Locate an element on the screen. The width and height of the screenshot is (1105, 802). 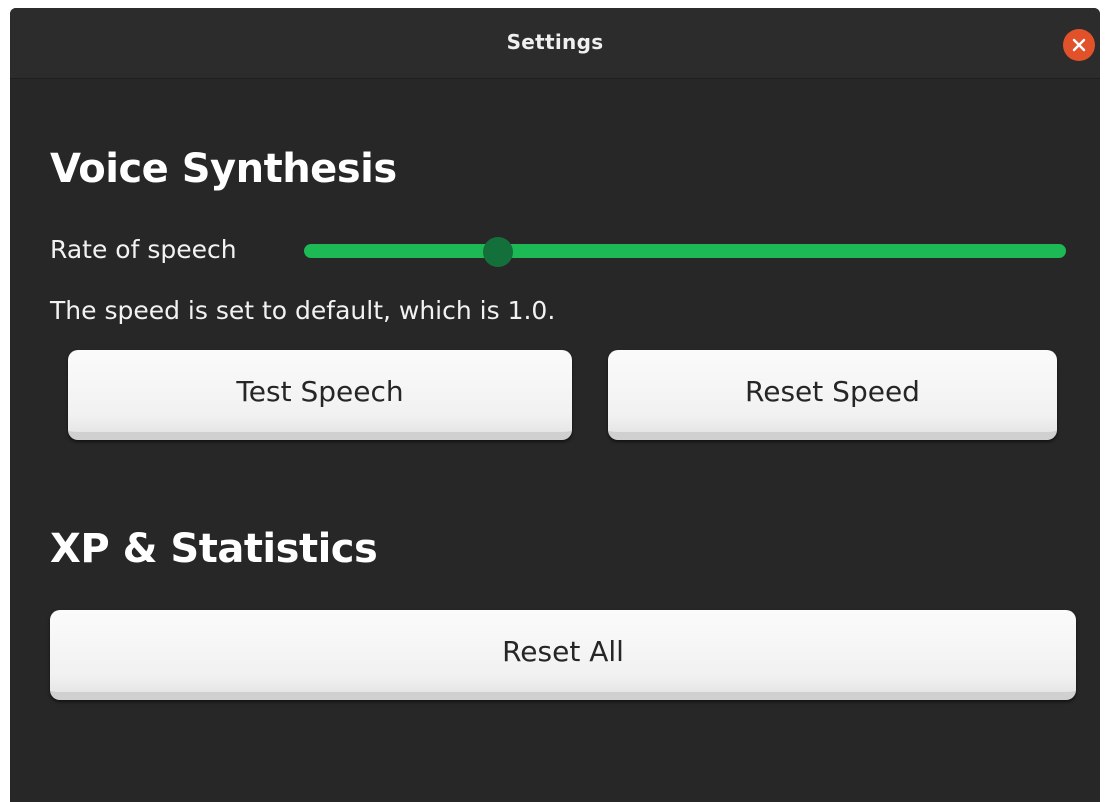
reset-speed-button: Reset Speed is located at coordinates (832, 395).